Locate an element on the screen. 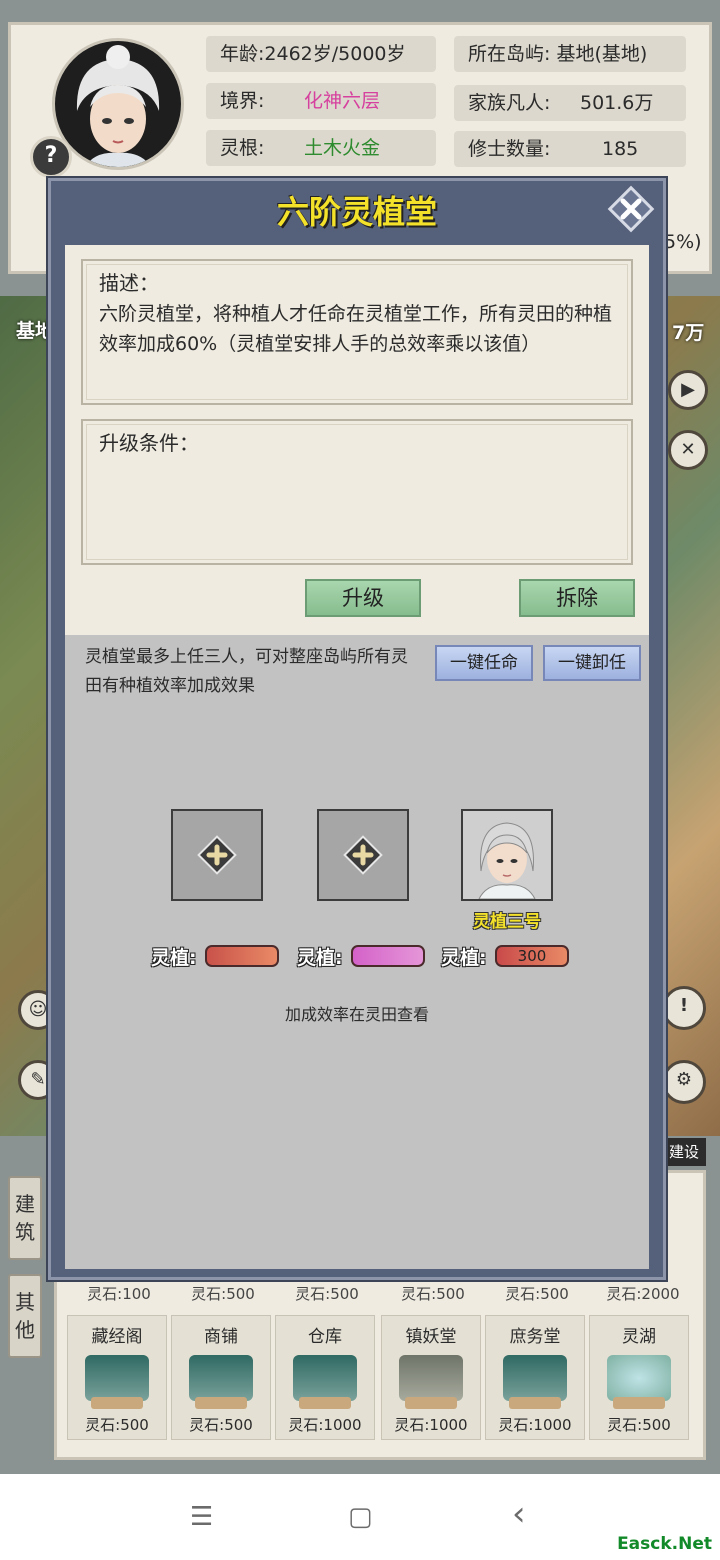 Image resolution: width=720 pixels, height=1560 pixels. building-library: 藏经阁 灵石:500 is located at coordinates (117, 1377).